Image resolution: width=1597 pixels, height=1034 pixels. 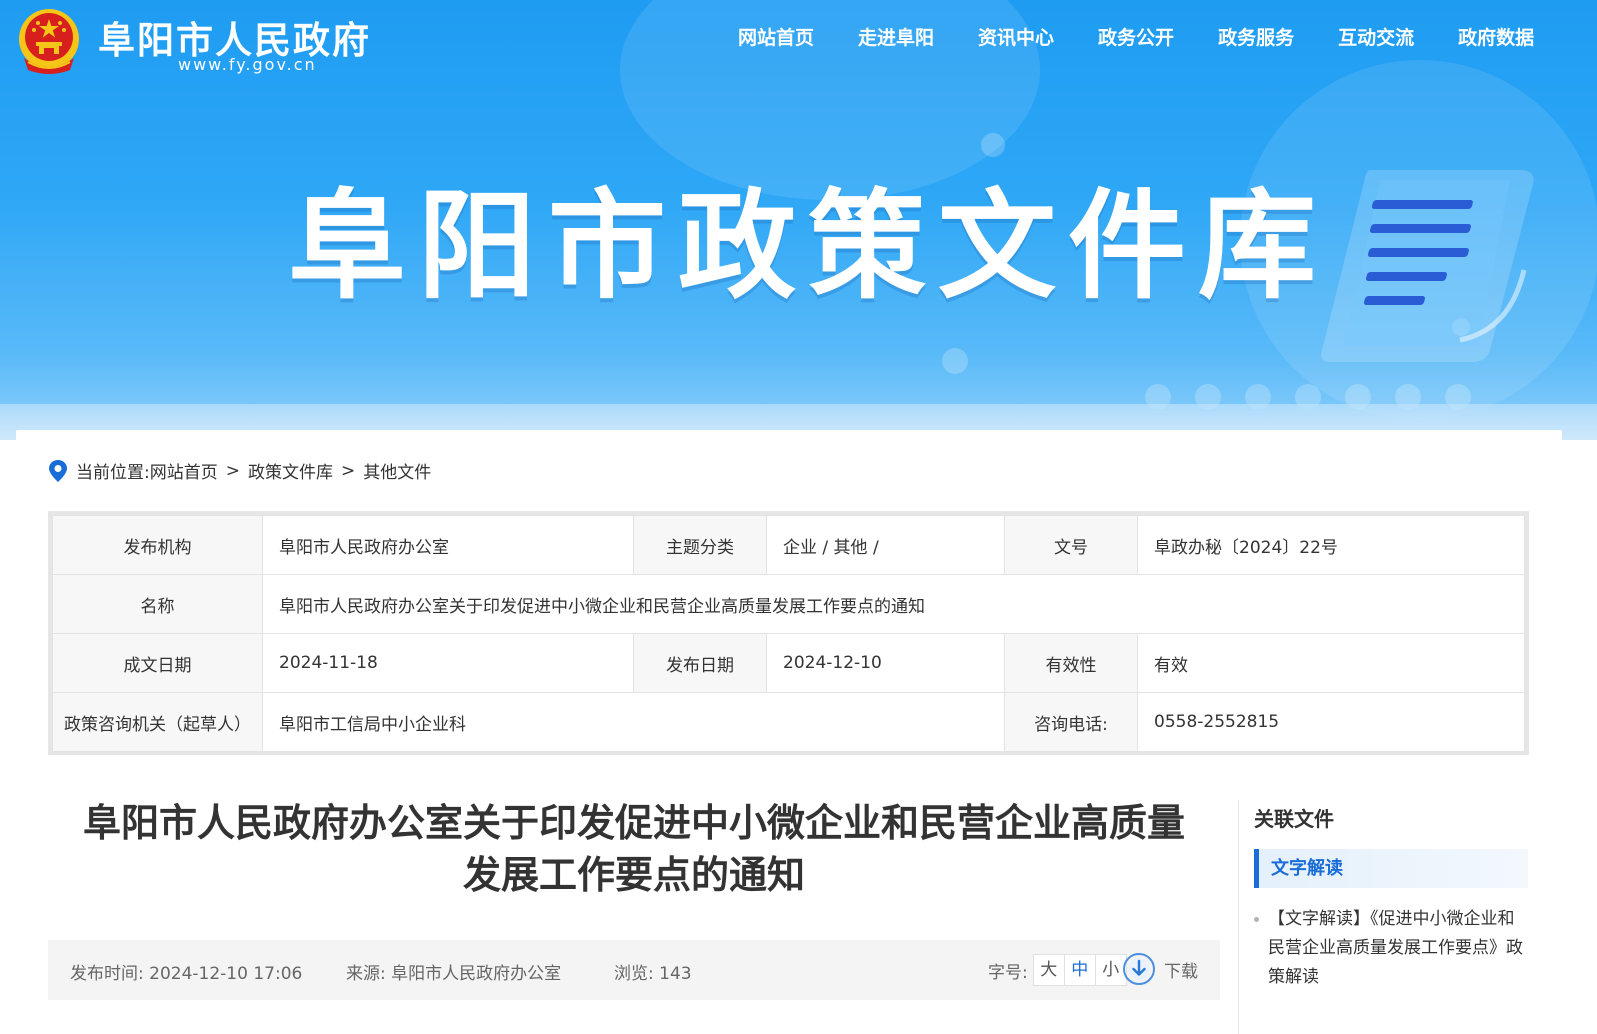 What do you see at coordinates (1071, 722) in the screenshot?
I see `phone-label: 咨询电话:` at bounding box center [1071, 722].